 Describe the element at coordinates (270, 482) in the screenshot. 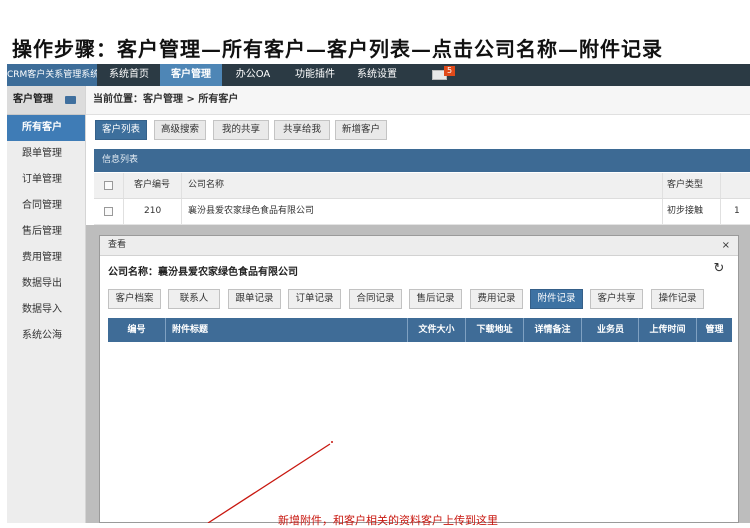

I see `annotation-arrow` at that location.